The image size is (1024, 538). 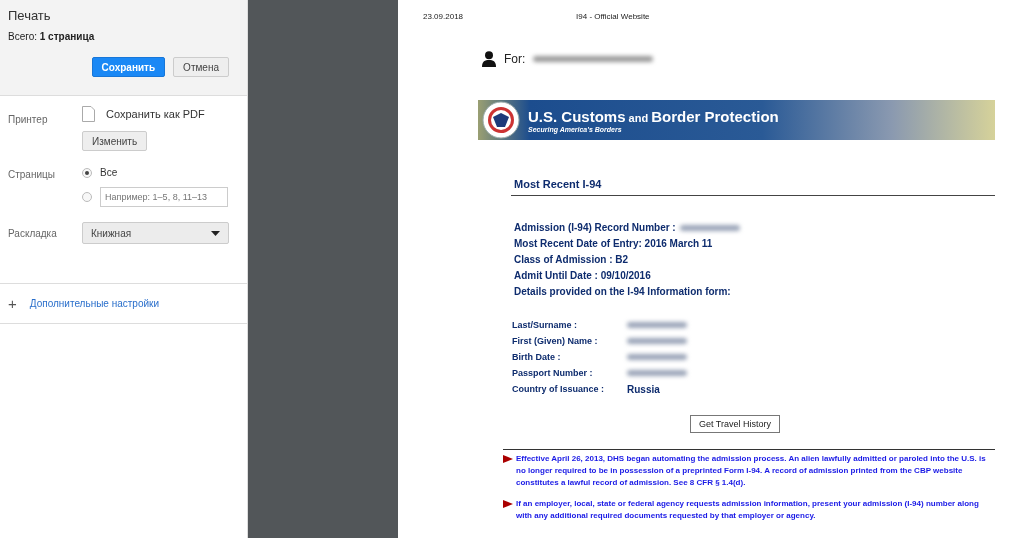 What do you see at coordinates (489, 59) in the screenshot?
I see `user-icon` at bounding box center [489, 59].